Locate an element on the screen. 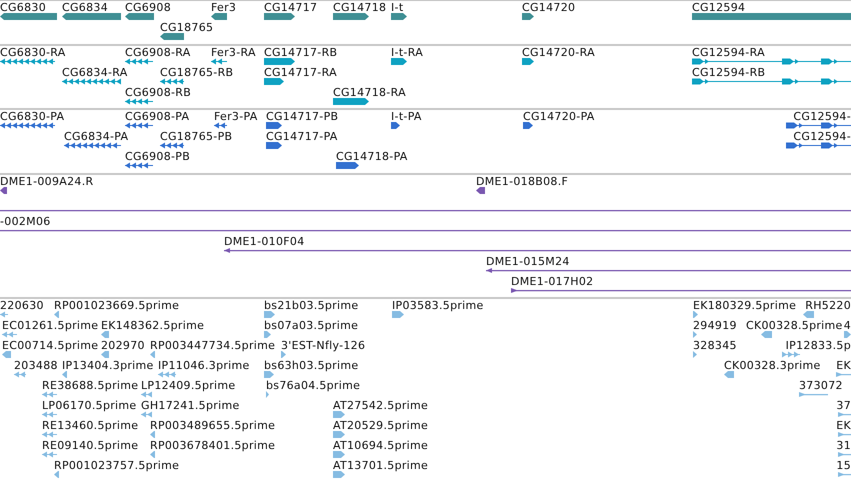 The height and width of the screenshot is (481, 851). feature-label: CG6834-RA is located at coordinates (95, 72).